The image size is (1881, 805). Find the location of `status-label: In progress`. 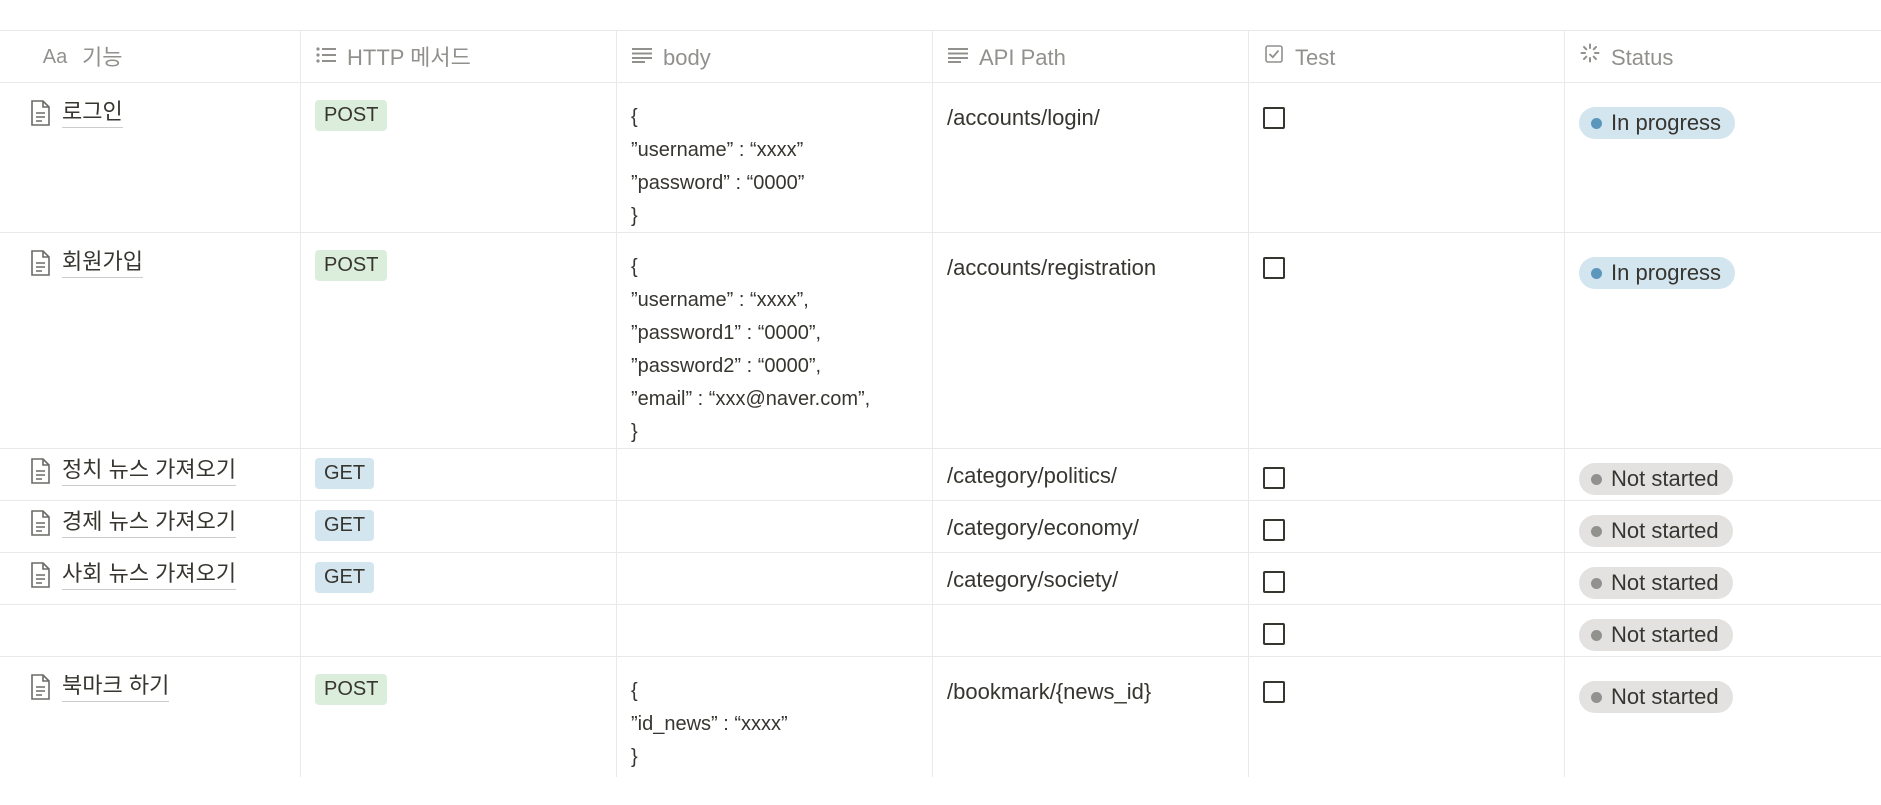

status-label: In progress is located at coordinates (1666, 272).